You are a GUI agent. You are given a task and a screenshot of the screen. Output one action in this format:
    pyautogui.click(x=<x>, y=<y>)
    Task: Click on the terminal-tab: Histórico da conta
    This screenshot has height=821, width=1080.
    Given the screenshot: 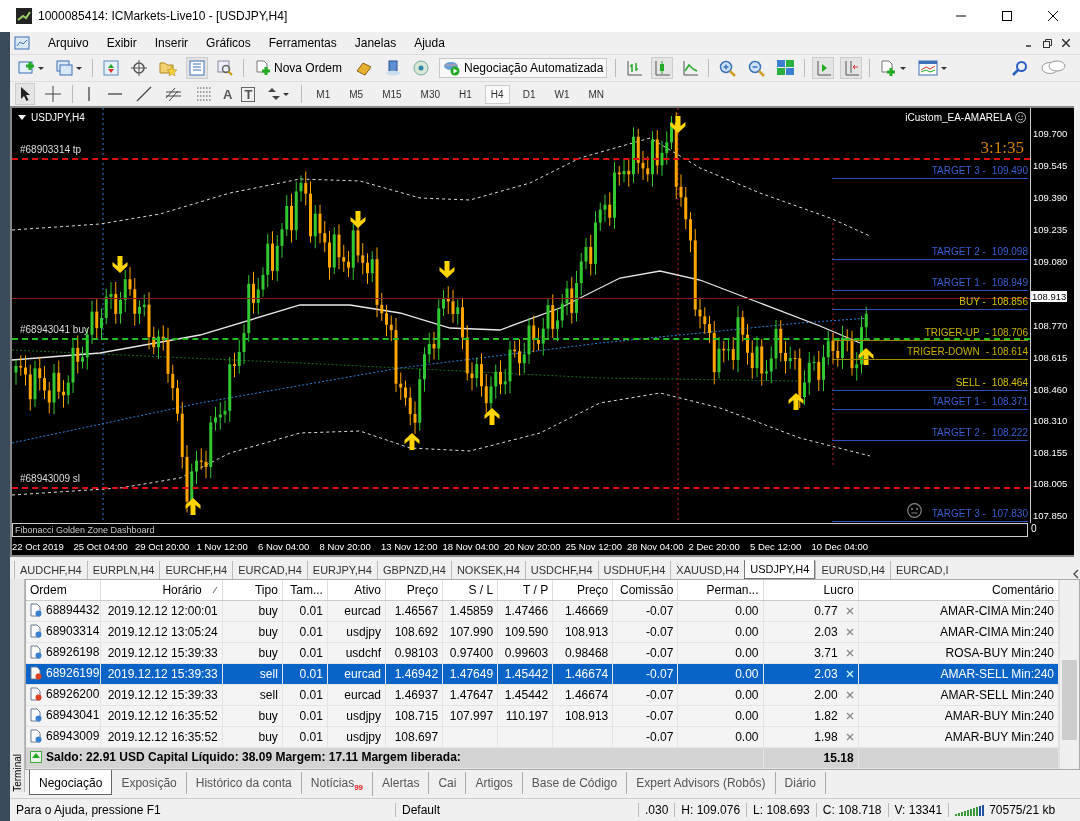 What is the action you would take?
    pyautogui.click(x=244, y=783)
    